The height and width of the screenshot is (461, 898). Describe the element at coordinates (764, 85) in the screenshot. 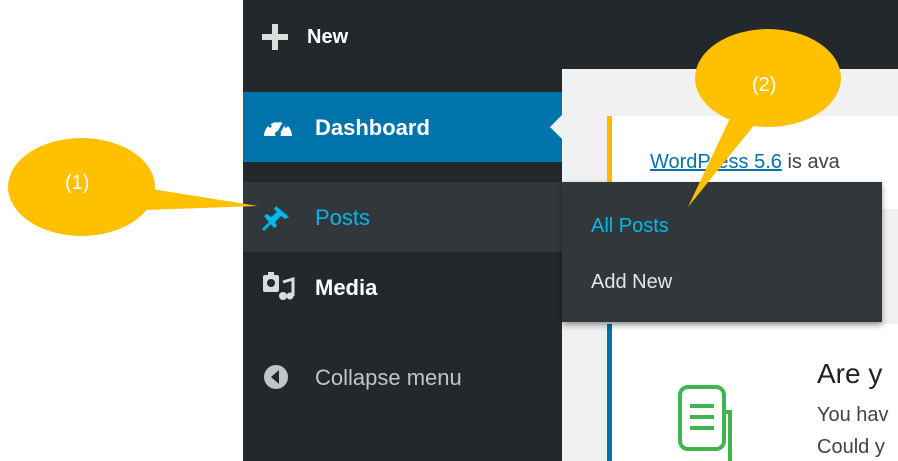

I see `callout-2-label: (2)` at that location.